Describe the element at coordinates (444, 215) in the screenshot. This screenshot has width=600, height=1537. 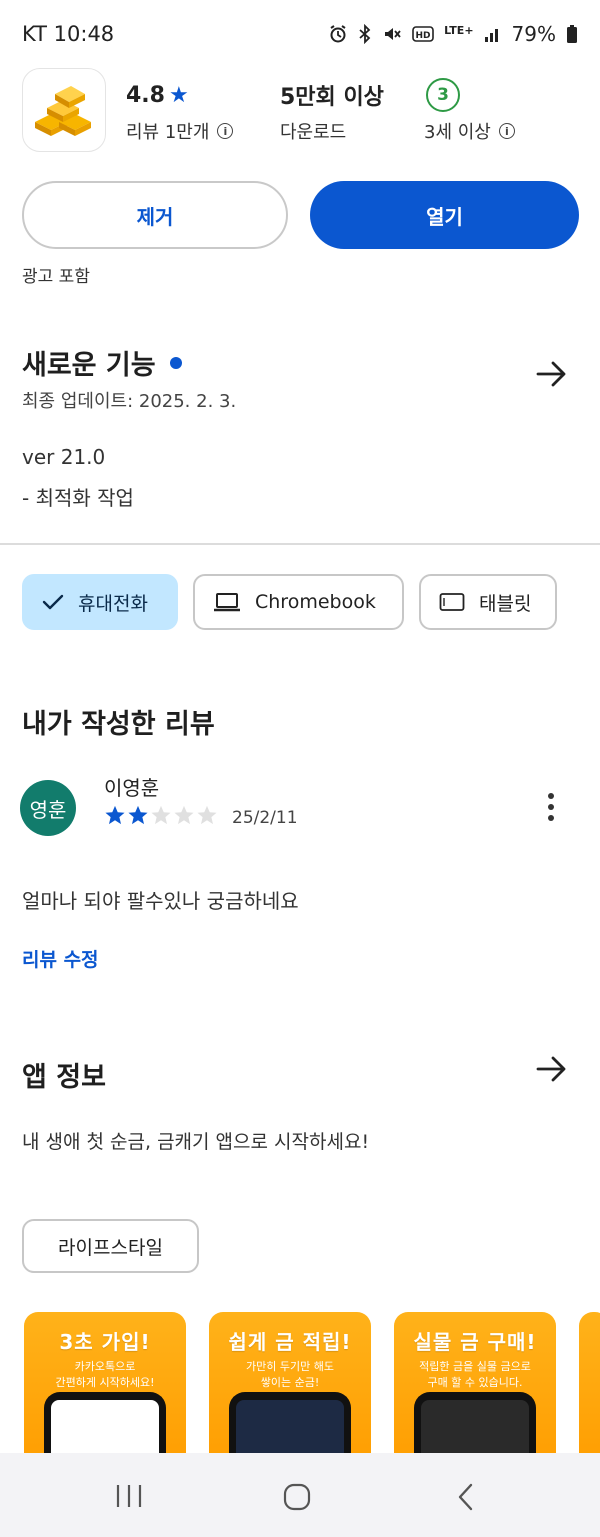
I see `open-button: 열기` at that location.